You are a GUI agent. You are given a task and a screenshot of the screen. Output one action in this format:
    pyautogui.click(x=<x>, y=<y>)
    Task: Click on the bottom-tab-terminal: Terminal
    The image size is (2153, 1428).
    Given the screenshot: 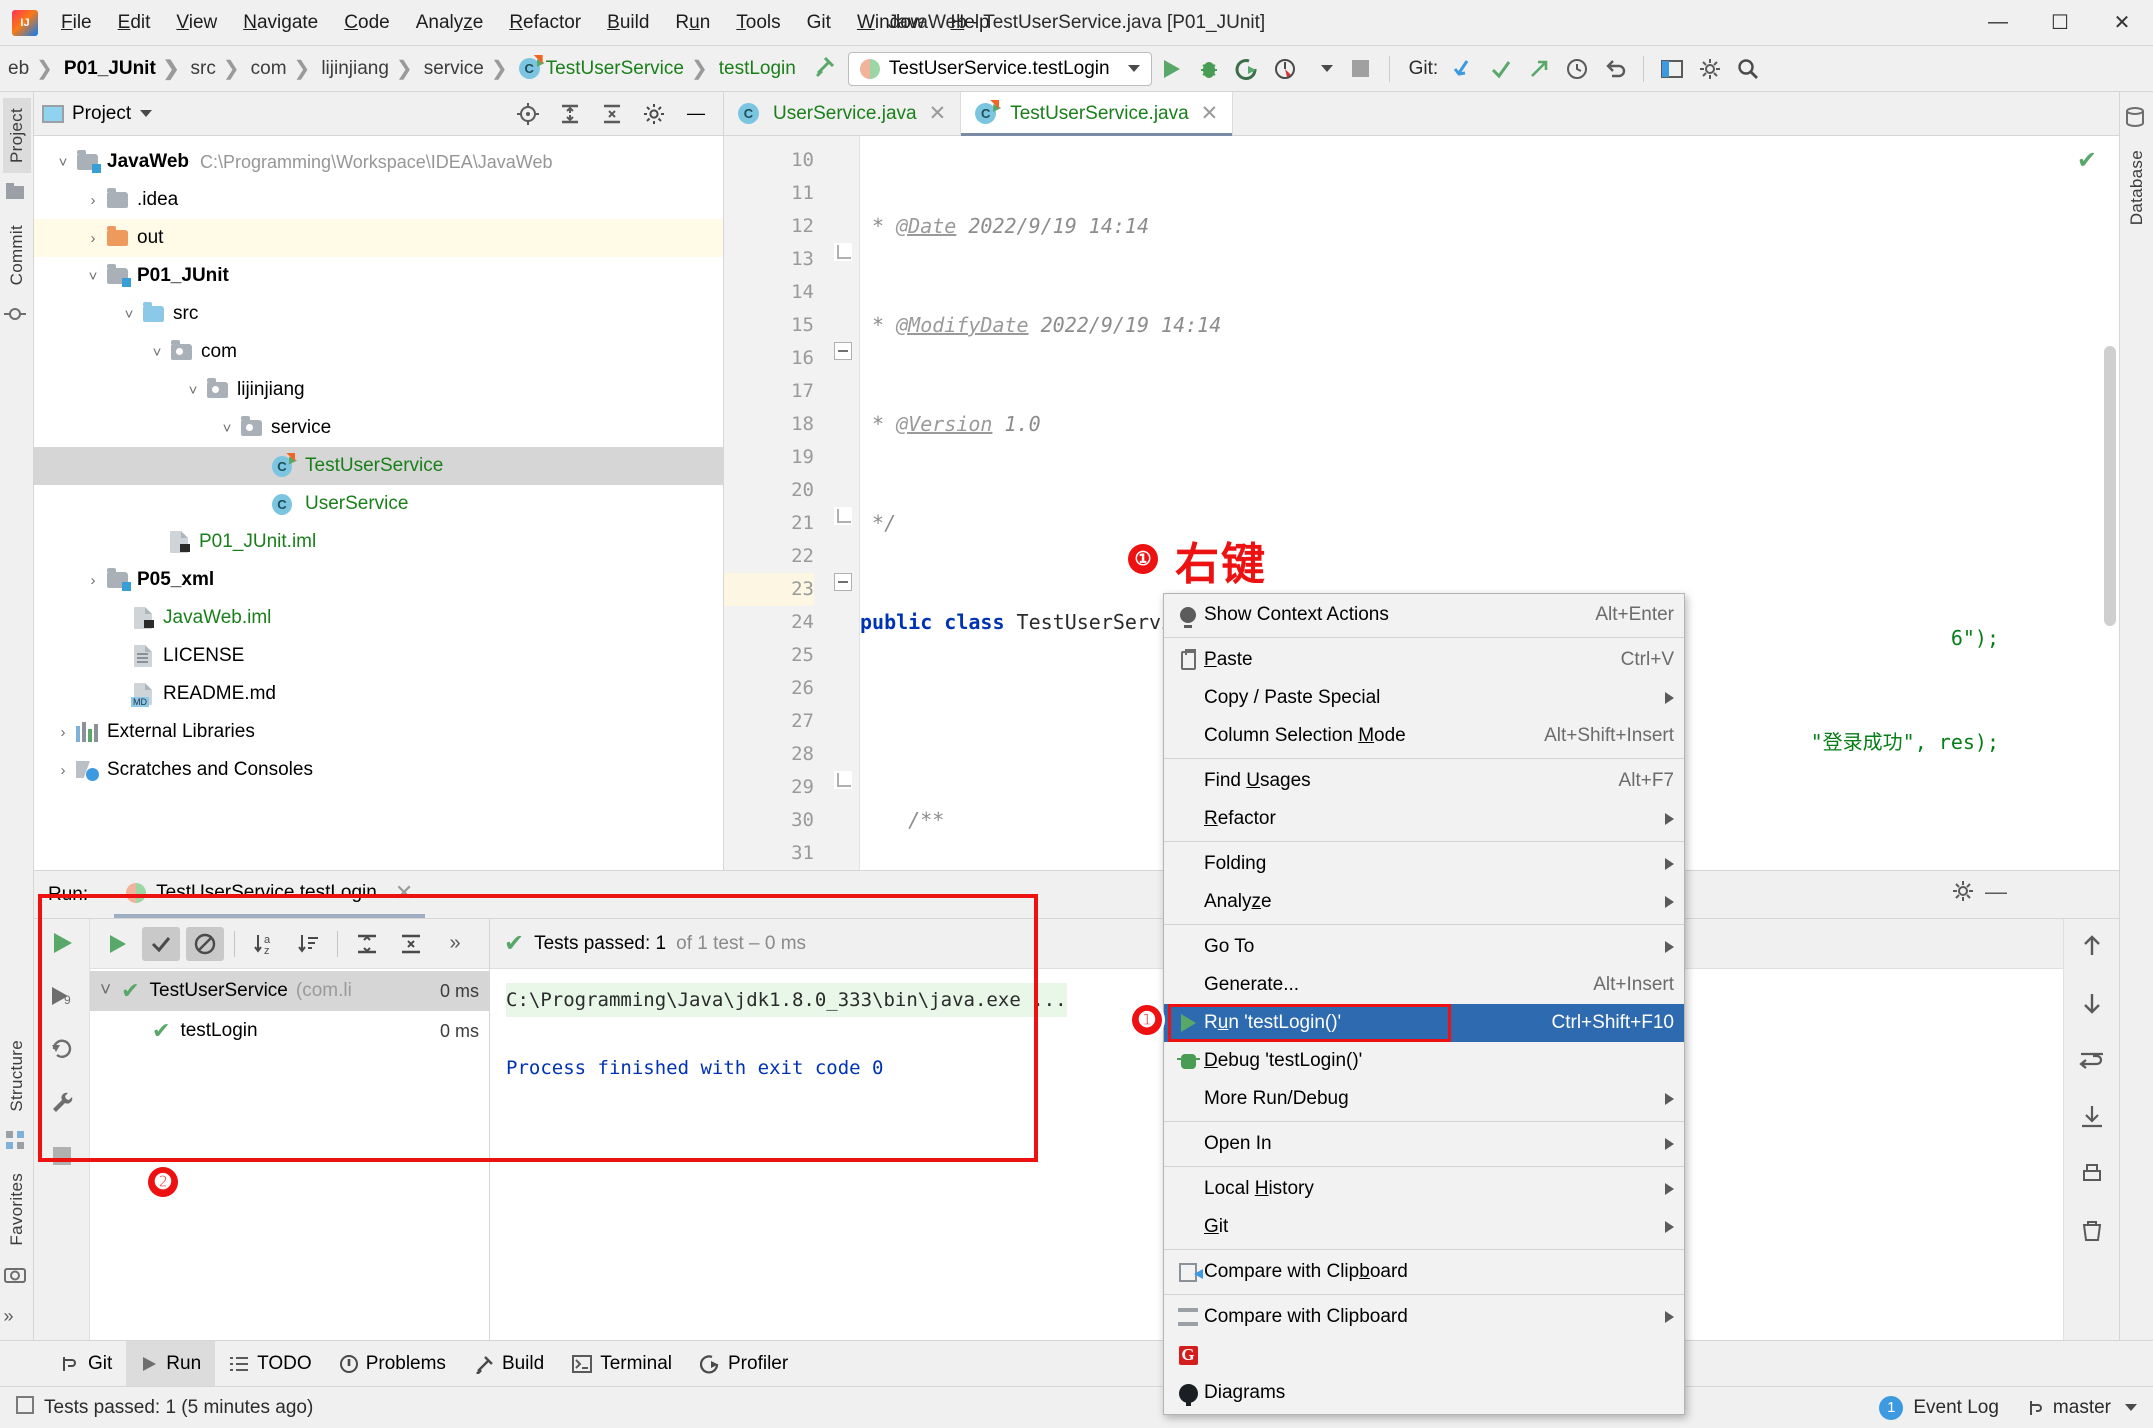 What is the action you would take?
    pyautogui.click(x=622, y=1364)
    